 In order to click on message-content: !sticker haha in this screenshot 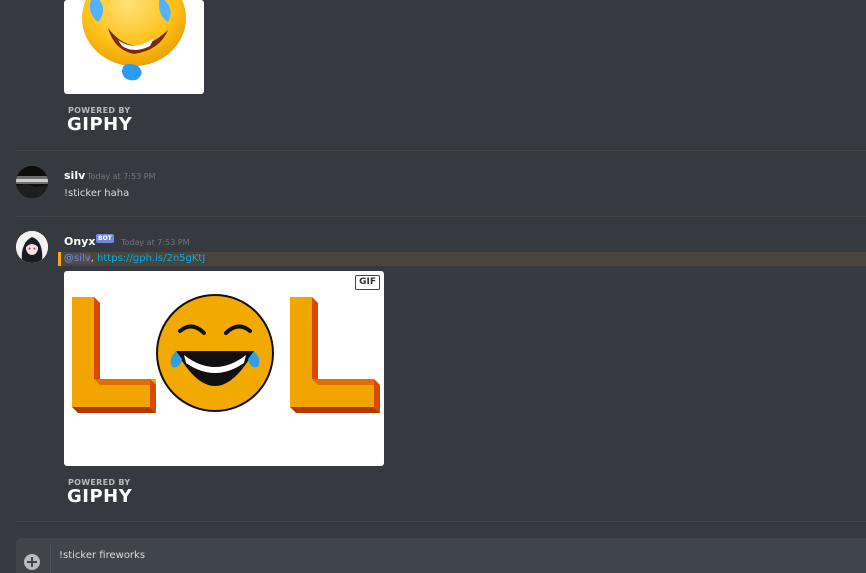, I will do `click(97, 193)`.